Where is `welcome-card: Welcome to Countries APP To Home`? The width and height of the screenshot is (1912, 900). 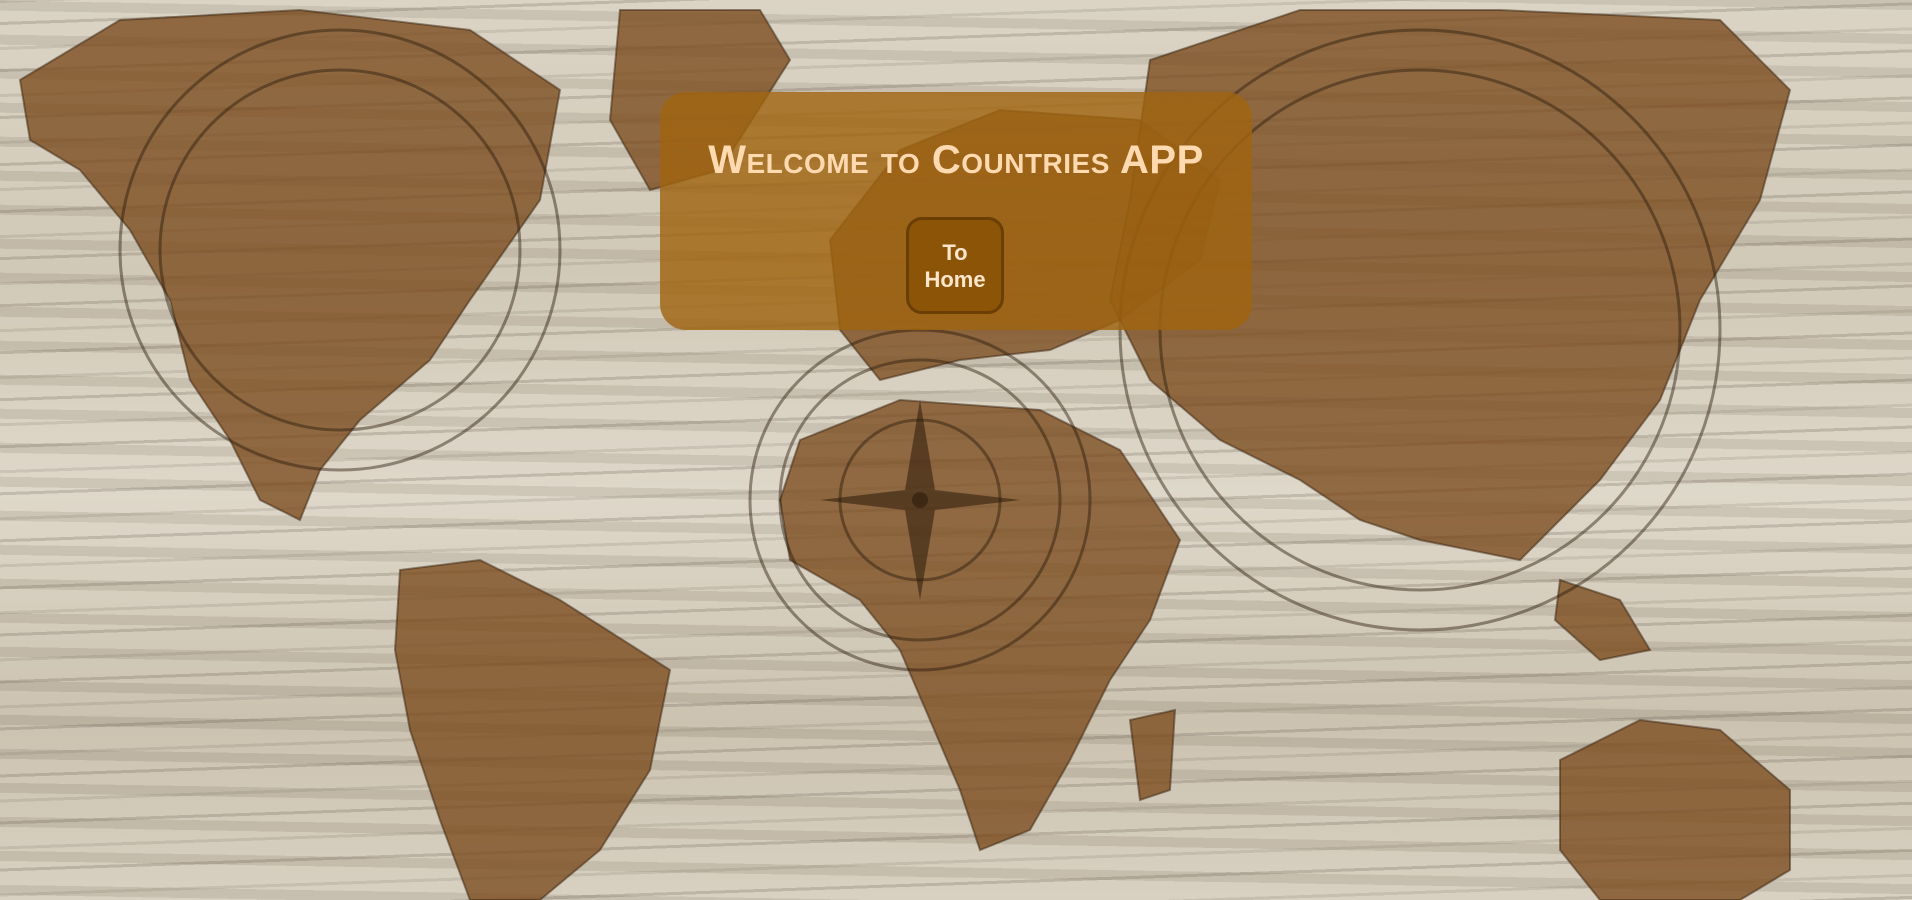 welcome-card: Welcome to Countries APP To Home is located at coordinates (956, 211).